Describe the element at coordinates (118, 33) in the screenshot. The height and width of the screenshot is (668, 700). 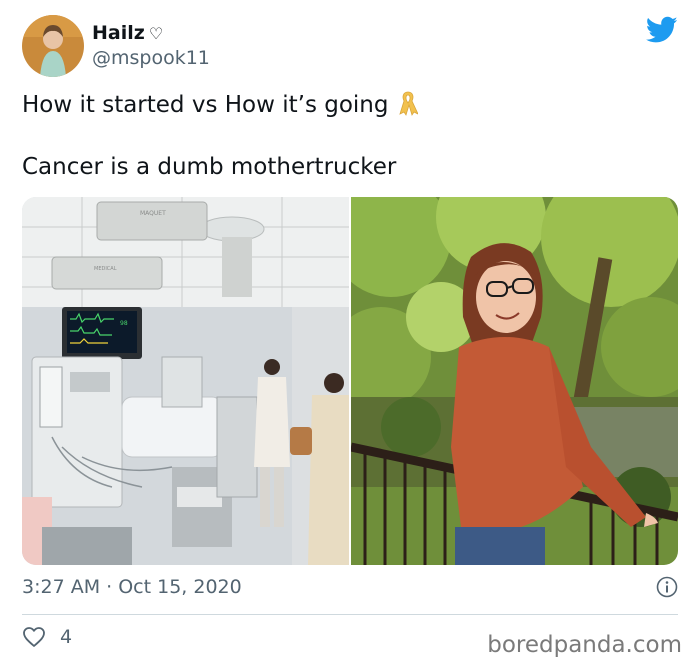
I see `author-name: Hailz` at that location.